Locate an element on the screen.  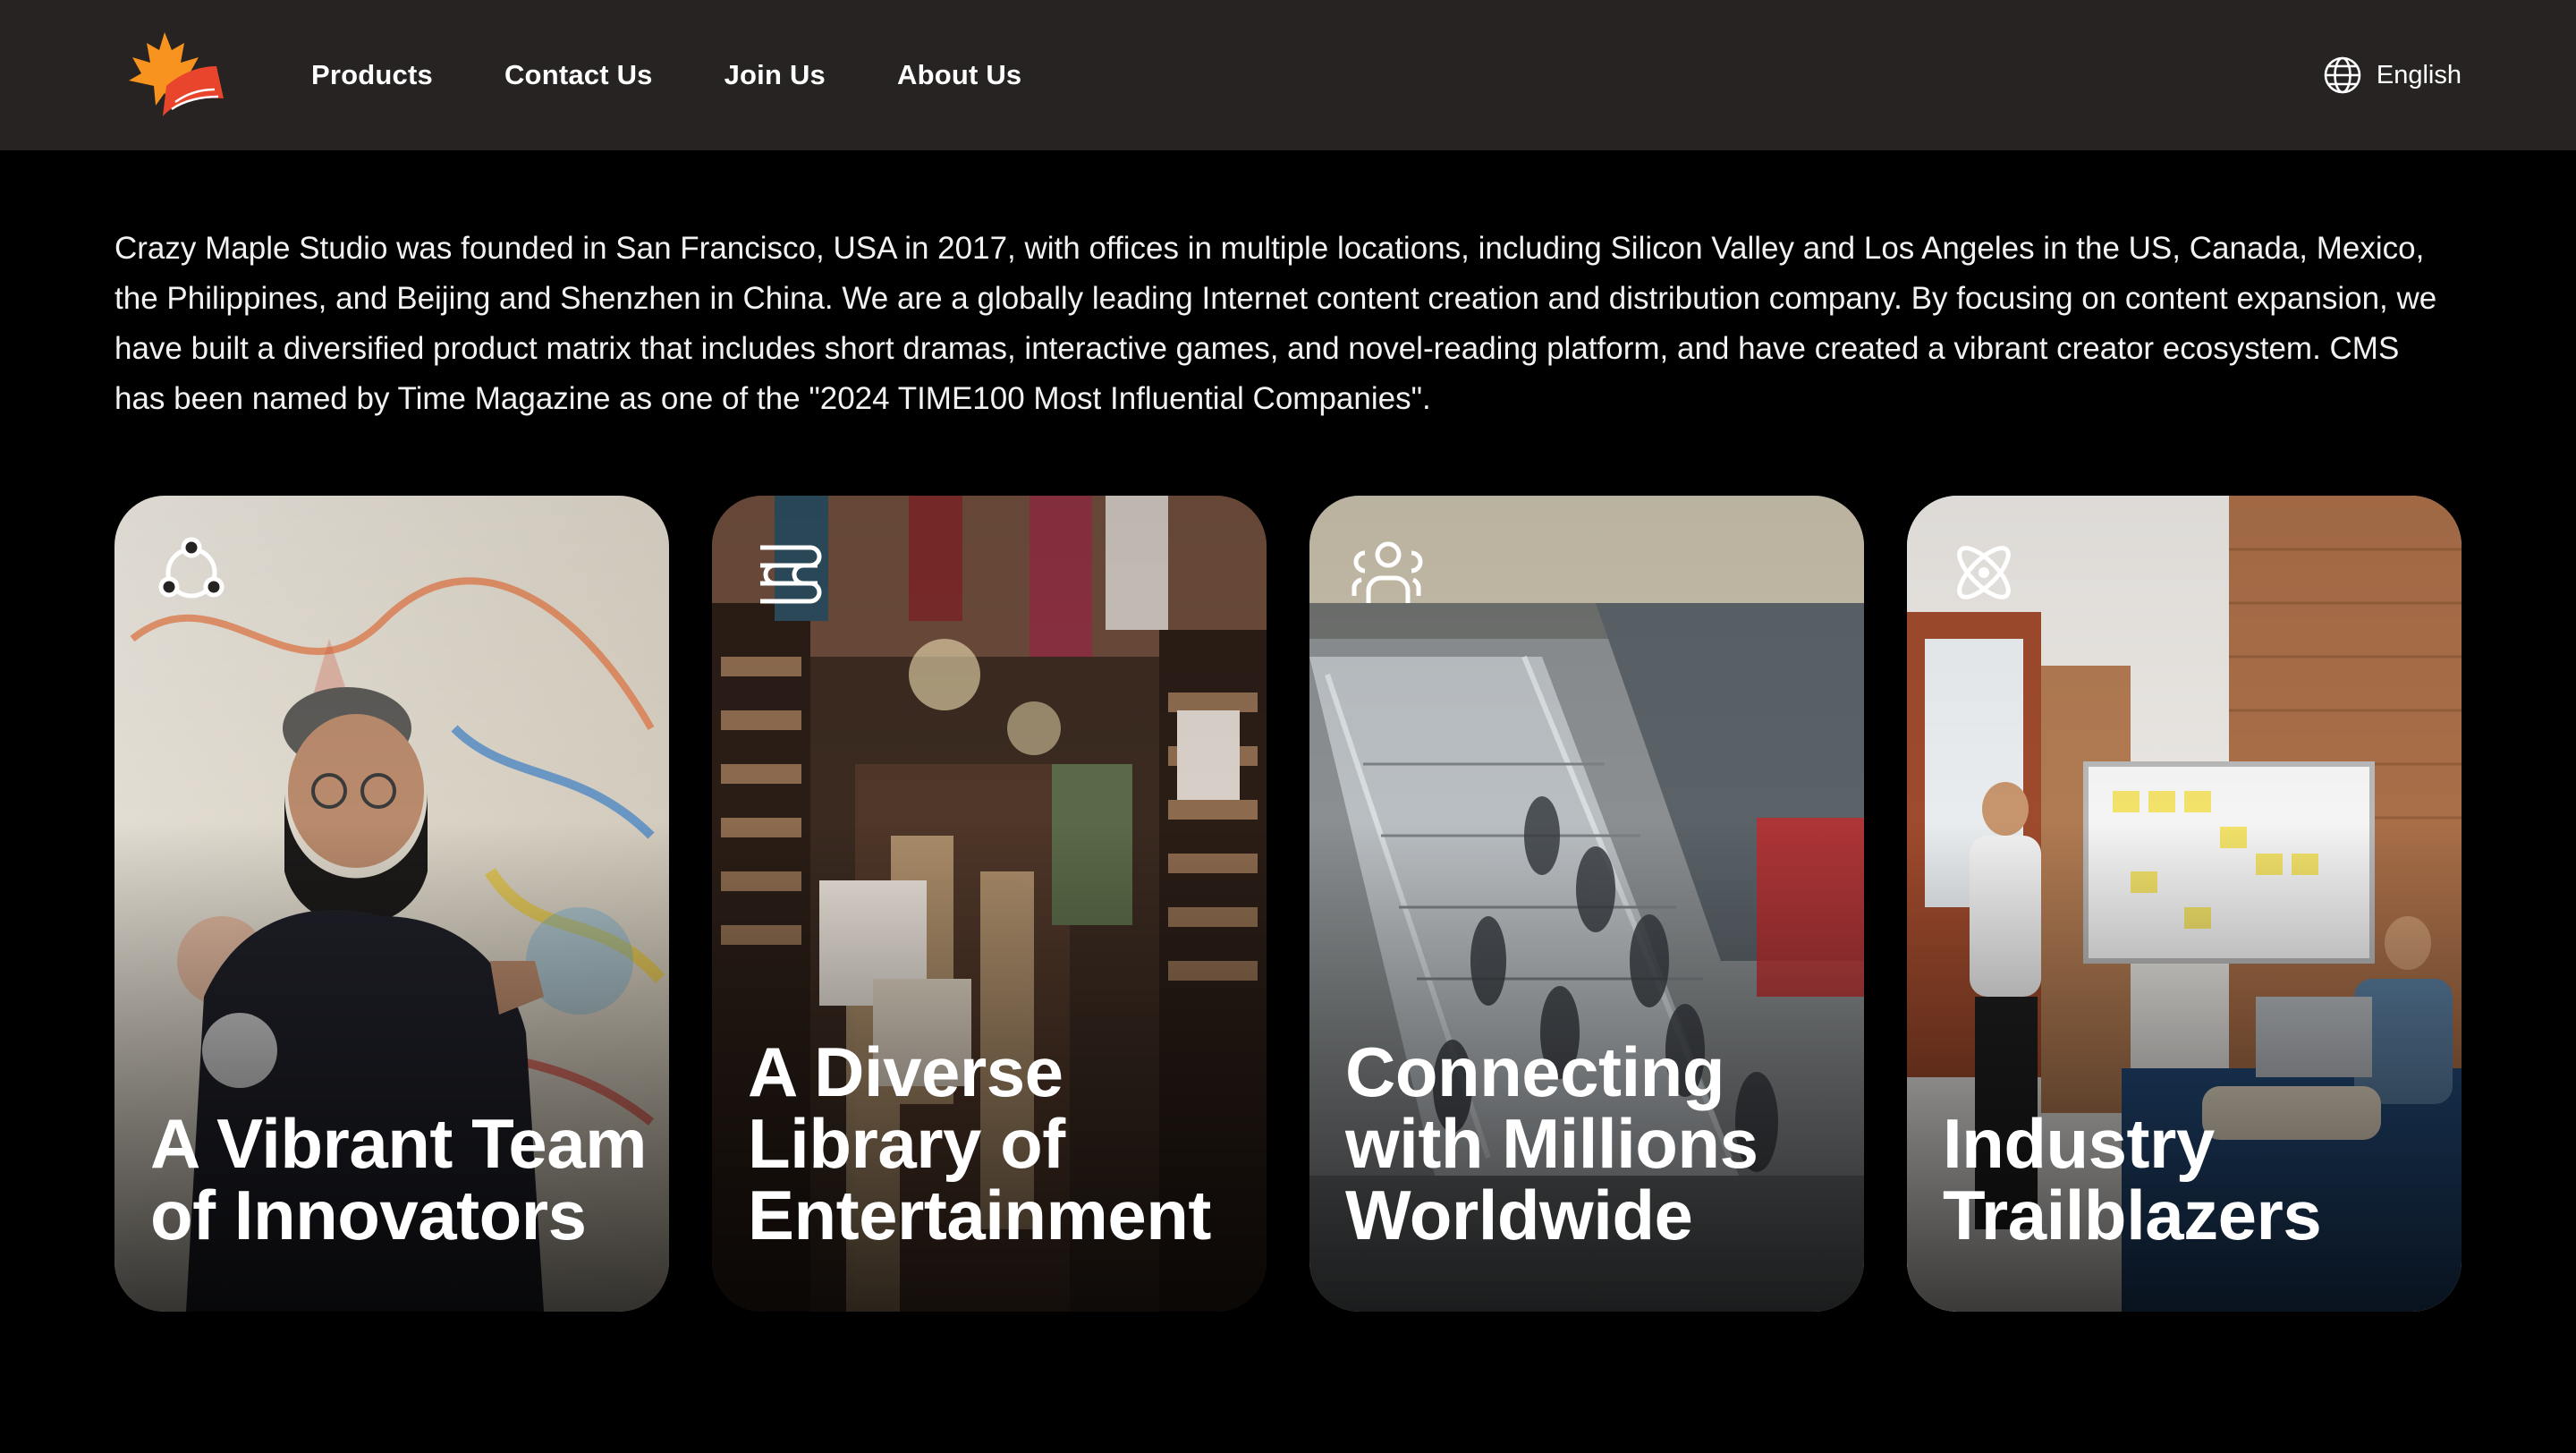
card-title: Connecting with Millions Worldwide is located at coordinates (1551, 1143).